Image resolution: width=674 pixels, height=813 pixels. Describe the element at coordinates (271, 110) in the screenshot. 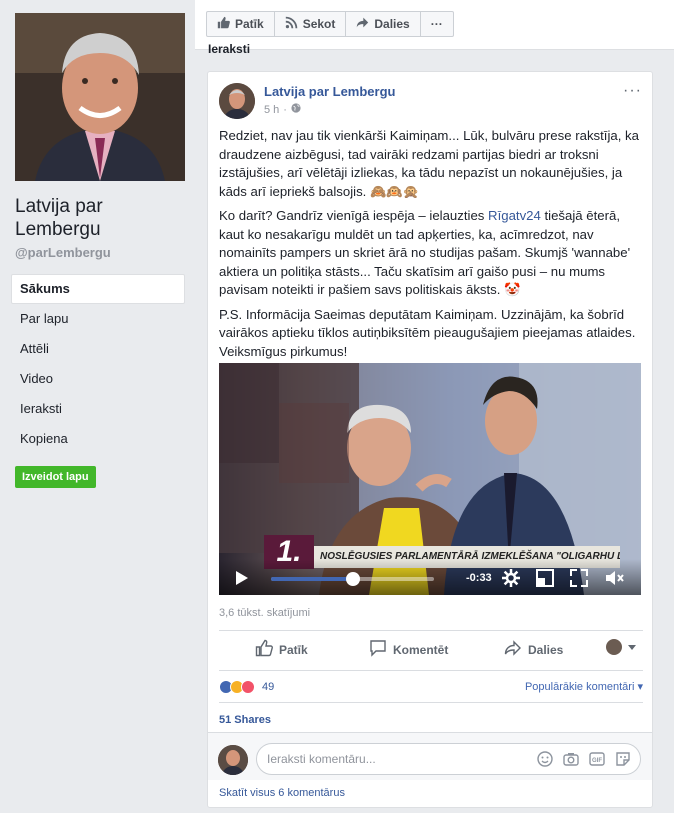

I see `post-time-label: 5 h` at that location.